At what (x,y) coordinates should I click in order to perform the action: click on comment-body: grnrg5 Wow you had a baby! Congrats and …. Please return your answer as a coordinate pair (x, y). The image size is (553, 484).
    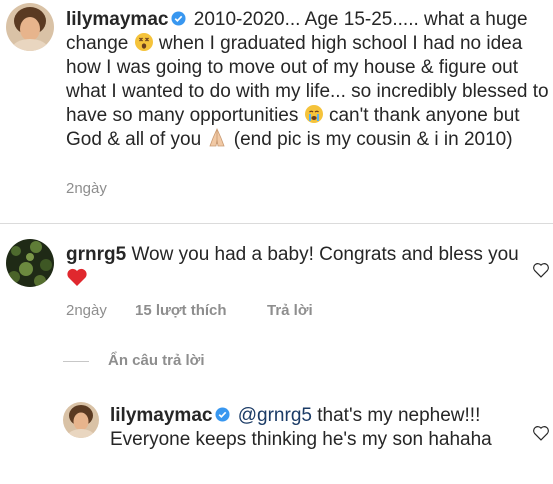
    Looking at the image, I should click on (301, 267).